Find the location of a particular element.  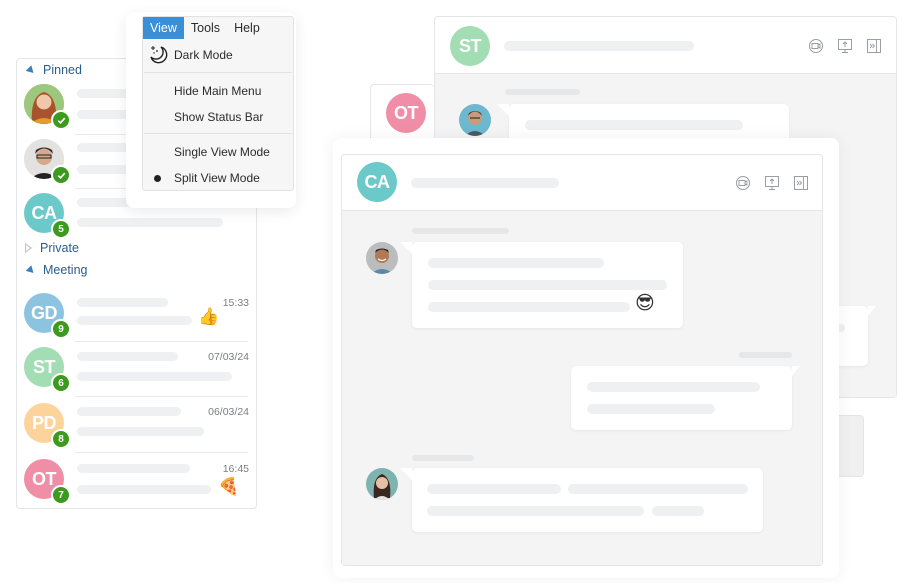

menu-item-label: Split View Mode is located at coordinates (217, 178).